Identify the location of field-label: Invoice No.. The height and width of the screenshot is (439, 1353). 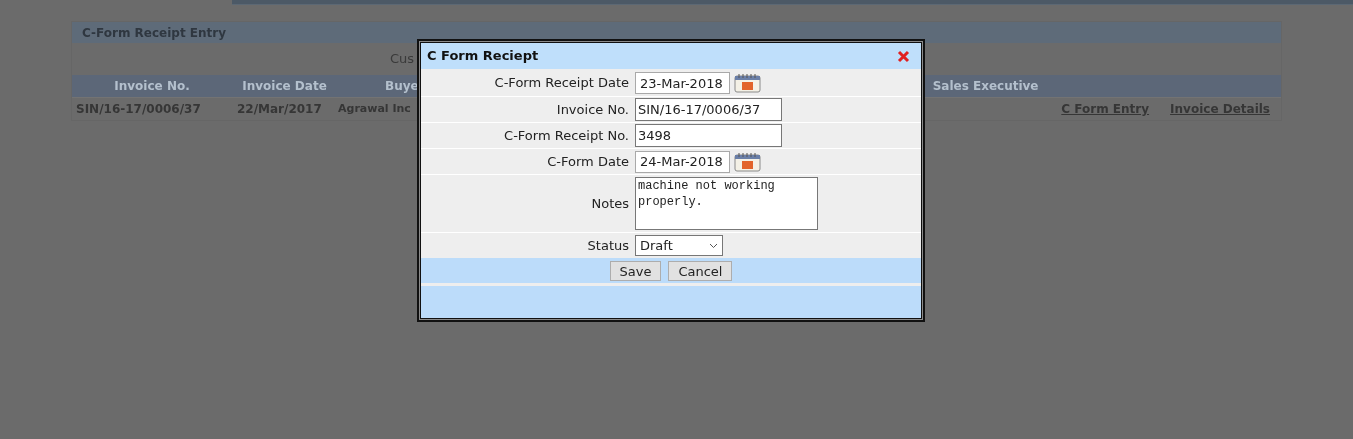
(592, 109).